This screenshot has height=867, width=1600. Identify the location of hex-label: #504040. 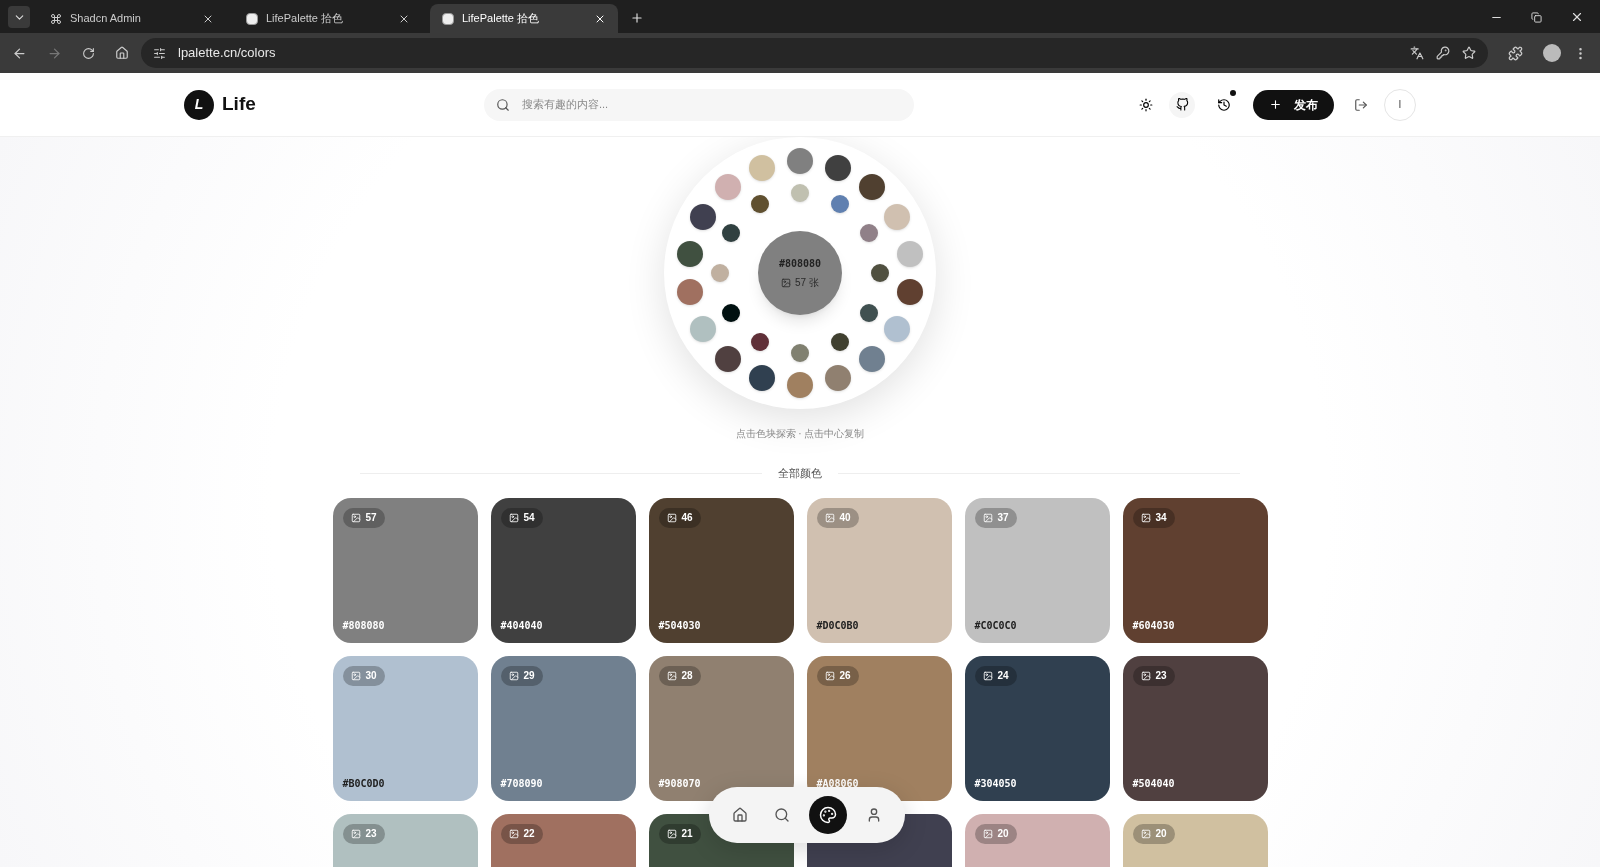
(1154, 783).